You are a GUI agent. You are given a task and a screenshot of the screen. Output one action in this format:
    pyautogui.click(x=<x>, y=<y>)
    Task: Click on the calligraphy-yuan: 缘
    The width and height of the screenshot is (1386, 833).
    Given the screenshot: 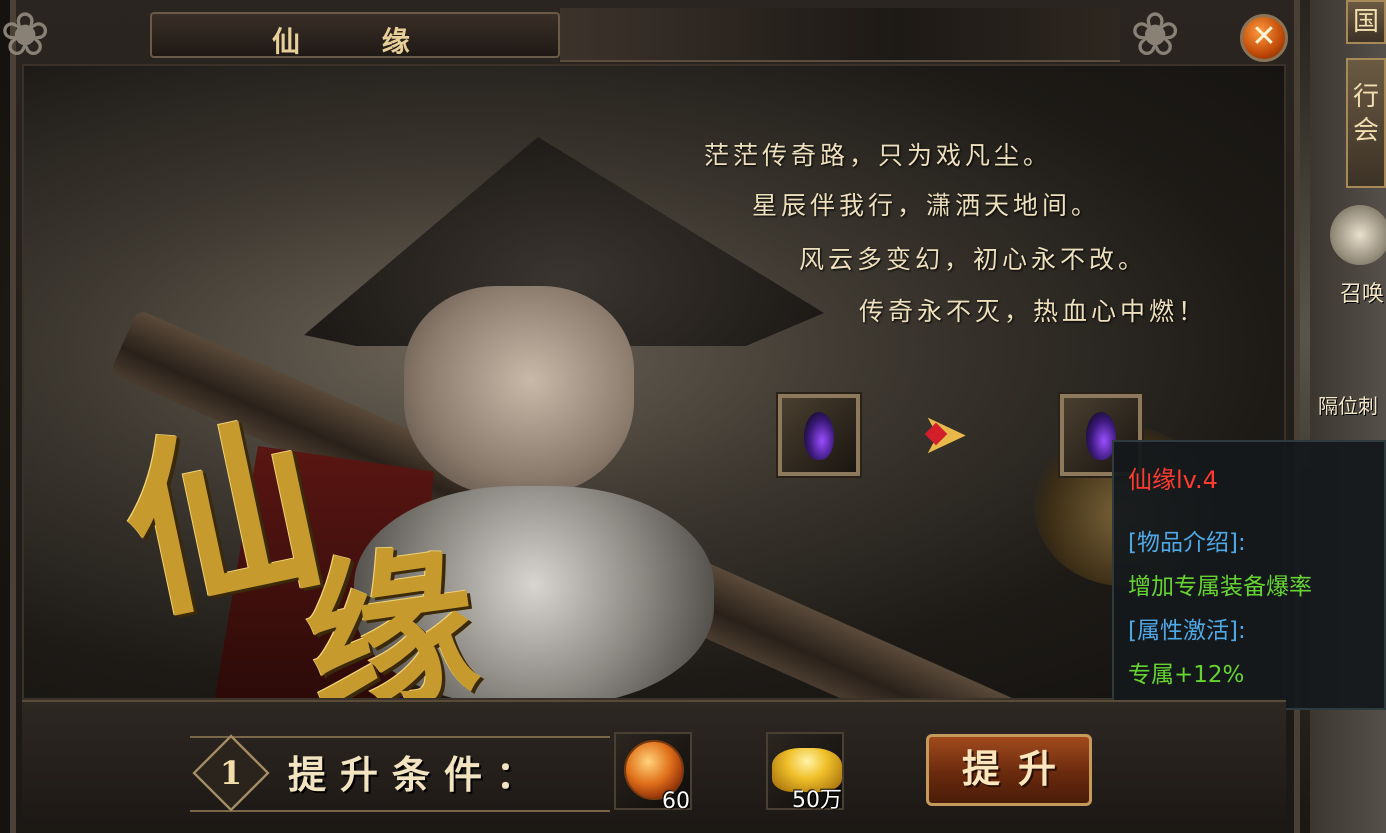 What is the action you would take?
    pyautogui.click(x=391, y=611)
    